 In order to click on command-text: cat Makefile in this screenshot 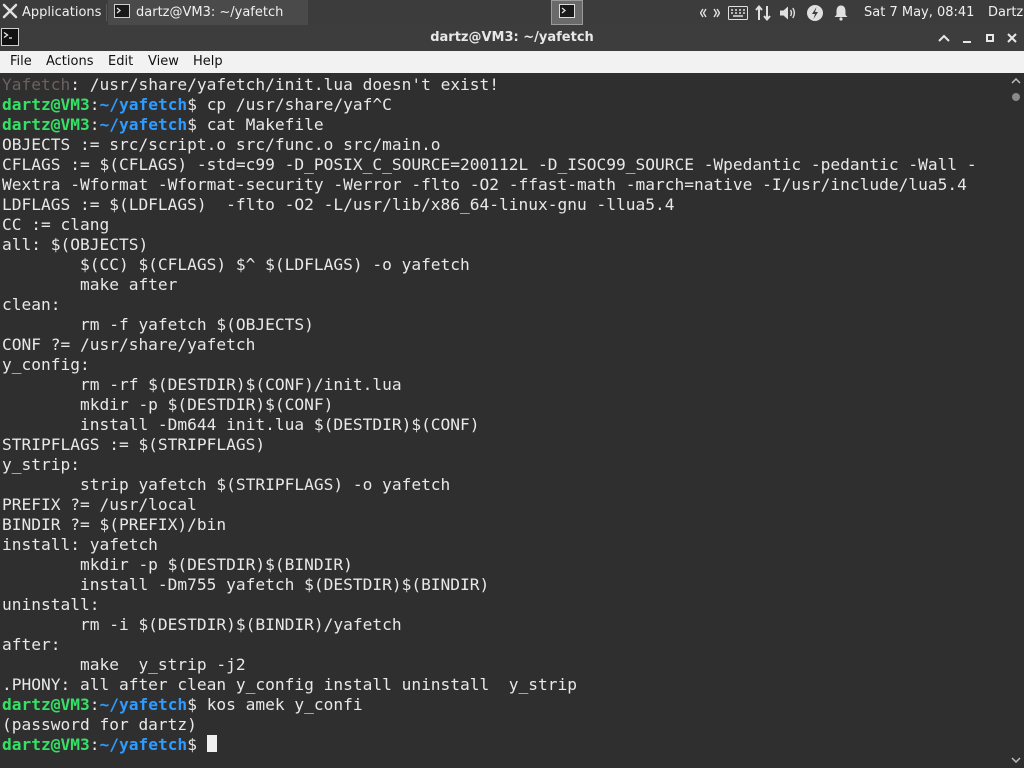, I will do `click(265, 124)`.